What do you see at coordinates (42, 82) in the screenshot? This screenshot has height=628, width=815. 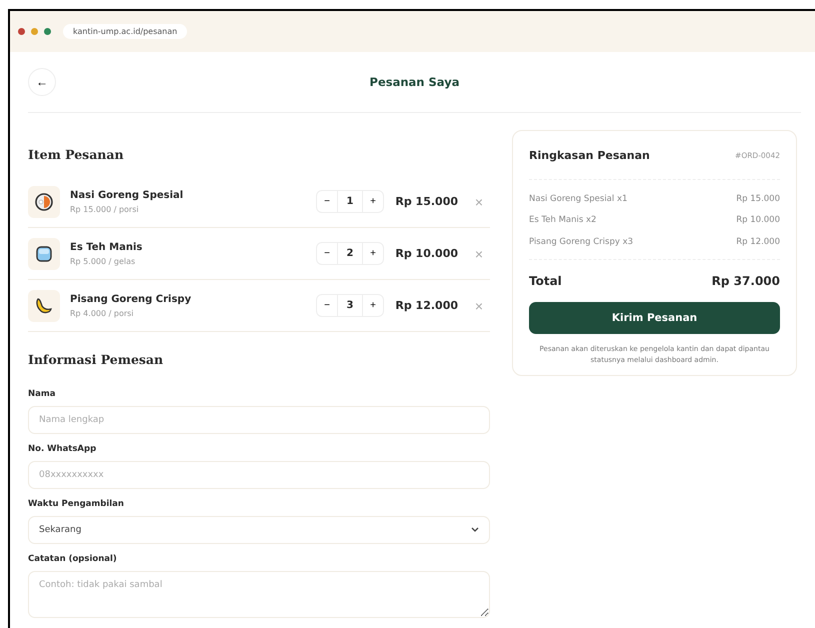 I see `back-button: ←` at bounding box center [42, 82].